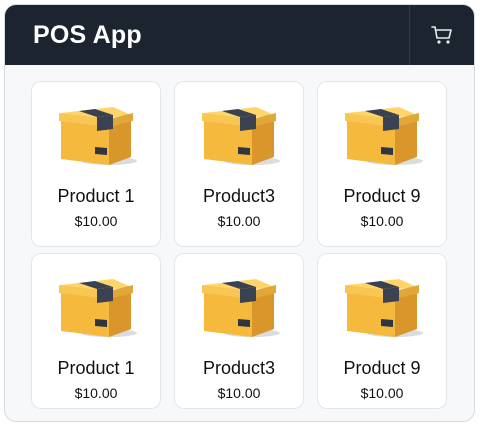 The width and height of the screenshot is (480, 427). I want to click on cart-icon, so click(441, 35).